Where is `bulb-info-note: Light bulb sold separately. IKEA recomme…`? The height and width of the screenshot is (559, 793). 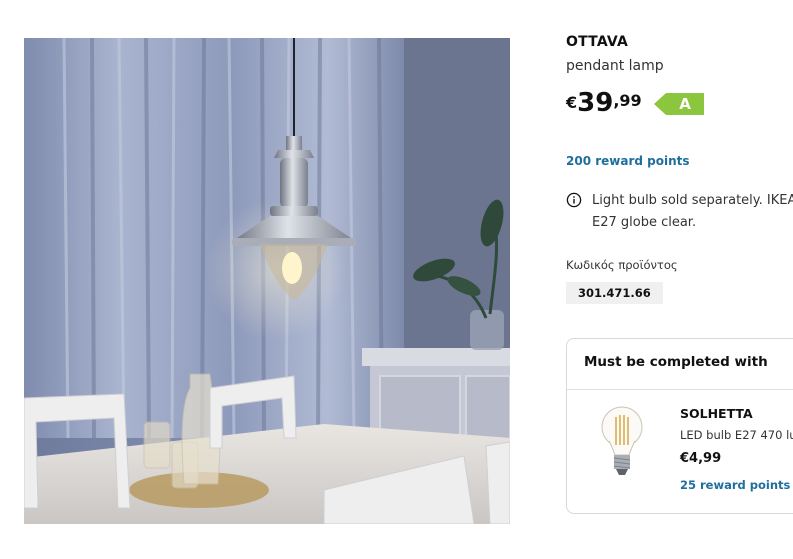 bulb-info-note: Light bulb sold separately. IKEA recomme… is located at coordinates (679, 212).